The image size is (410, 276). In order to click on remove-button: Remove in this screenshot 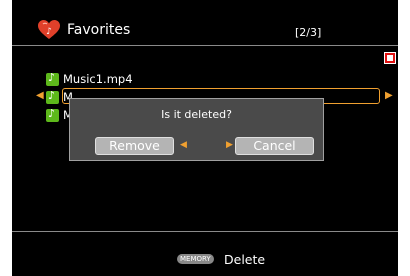, I will do `click(134, 146)`.